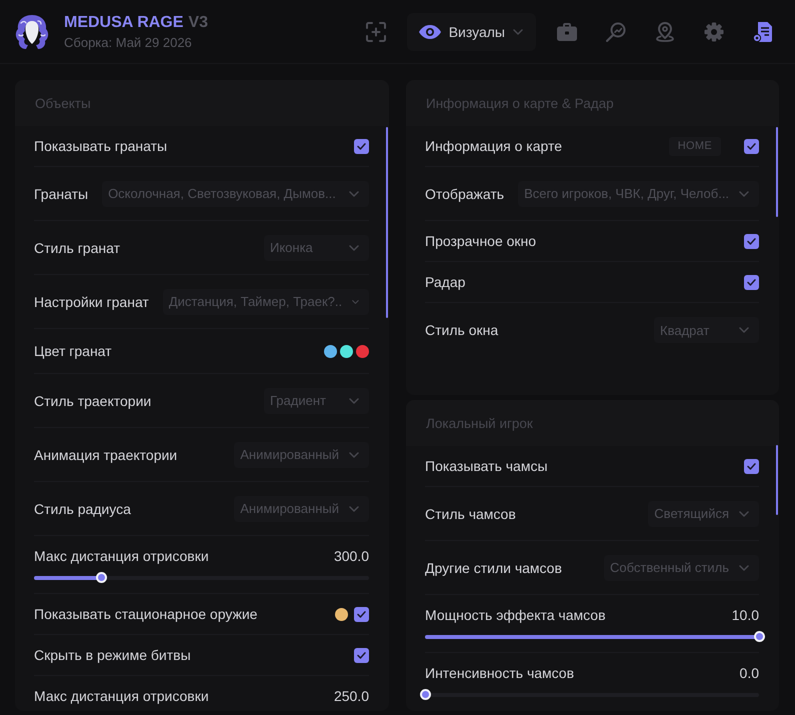 The image size is (795, 715). Describe the element at coordinates (714, 32) in the screenshot. I see `settings-icon` at that location.